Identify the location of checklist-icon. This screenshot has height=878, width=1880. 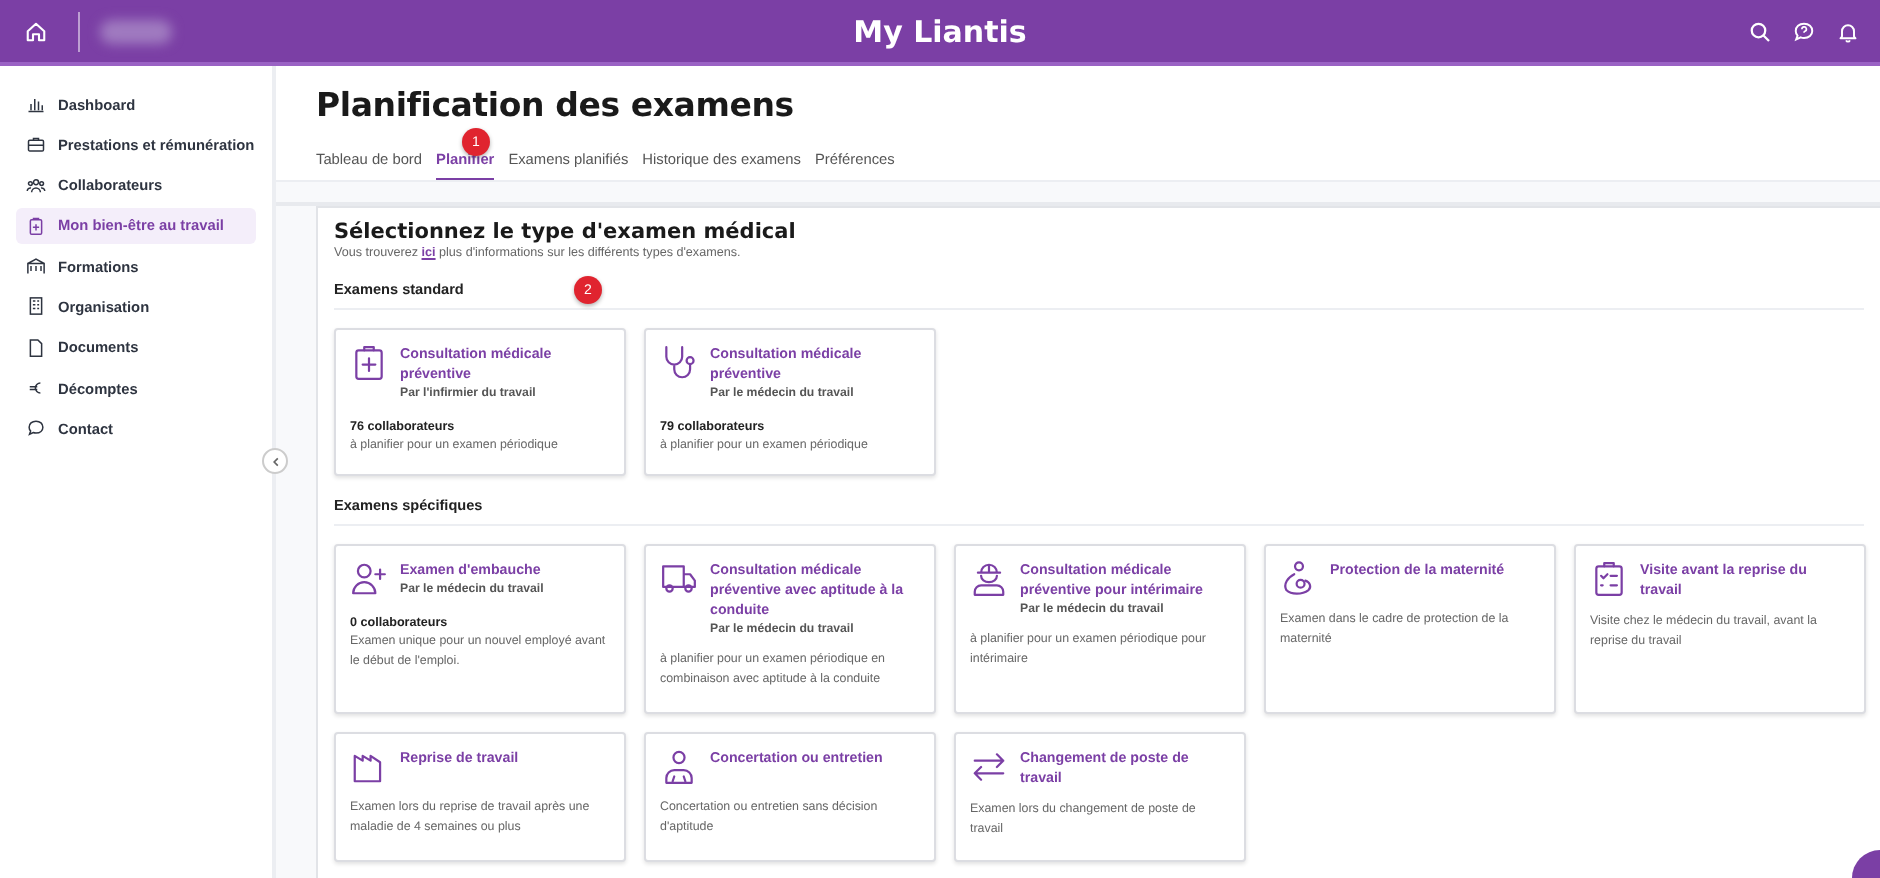
(1609, 579).